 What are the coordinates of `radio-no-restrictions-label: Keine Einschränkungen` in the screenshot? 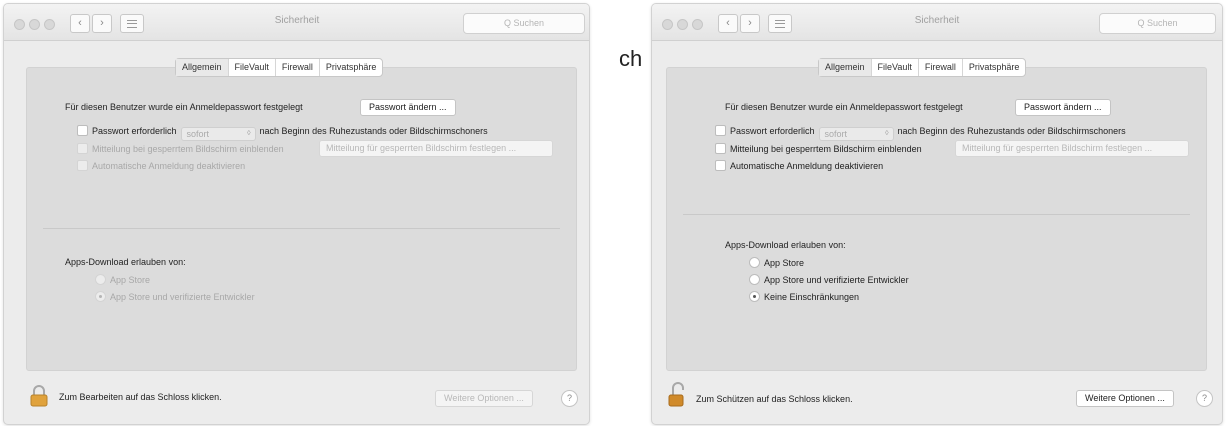 It's located at (812, 297).